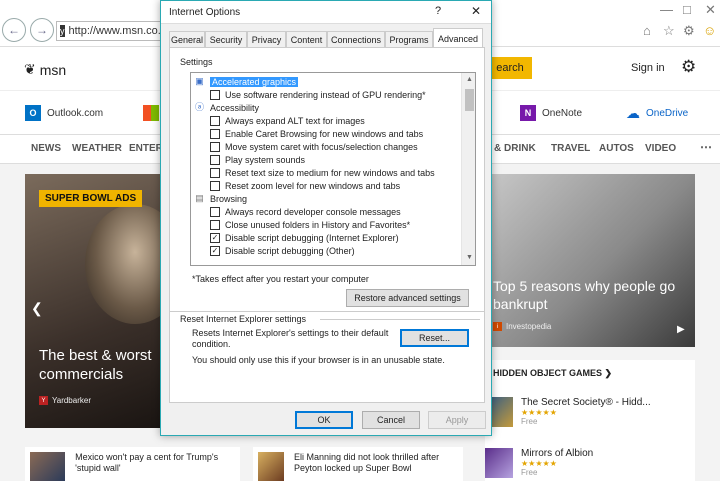  Describe the element at coordinates (648, 68) in the screenshot. I see `sign-in-link: Sign in` at that location.